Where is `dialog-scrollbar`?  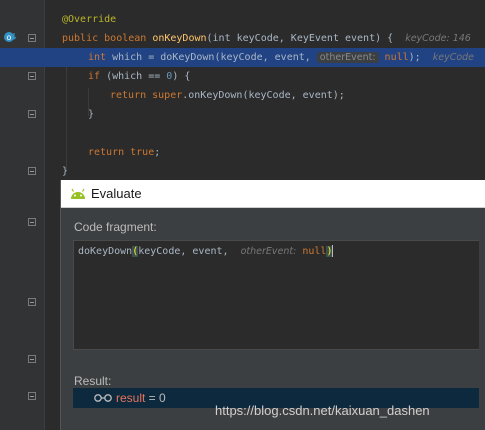
dialog-scrollbar is located at coordinates (482, 319).